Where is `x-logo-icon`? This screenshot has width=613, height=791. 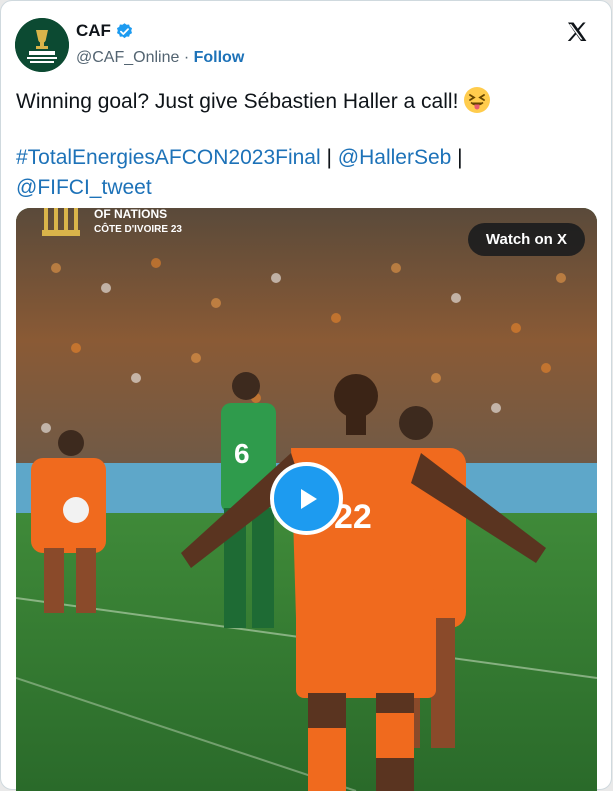 x-logo-icon is located at coordinates (577, 34).